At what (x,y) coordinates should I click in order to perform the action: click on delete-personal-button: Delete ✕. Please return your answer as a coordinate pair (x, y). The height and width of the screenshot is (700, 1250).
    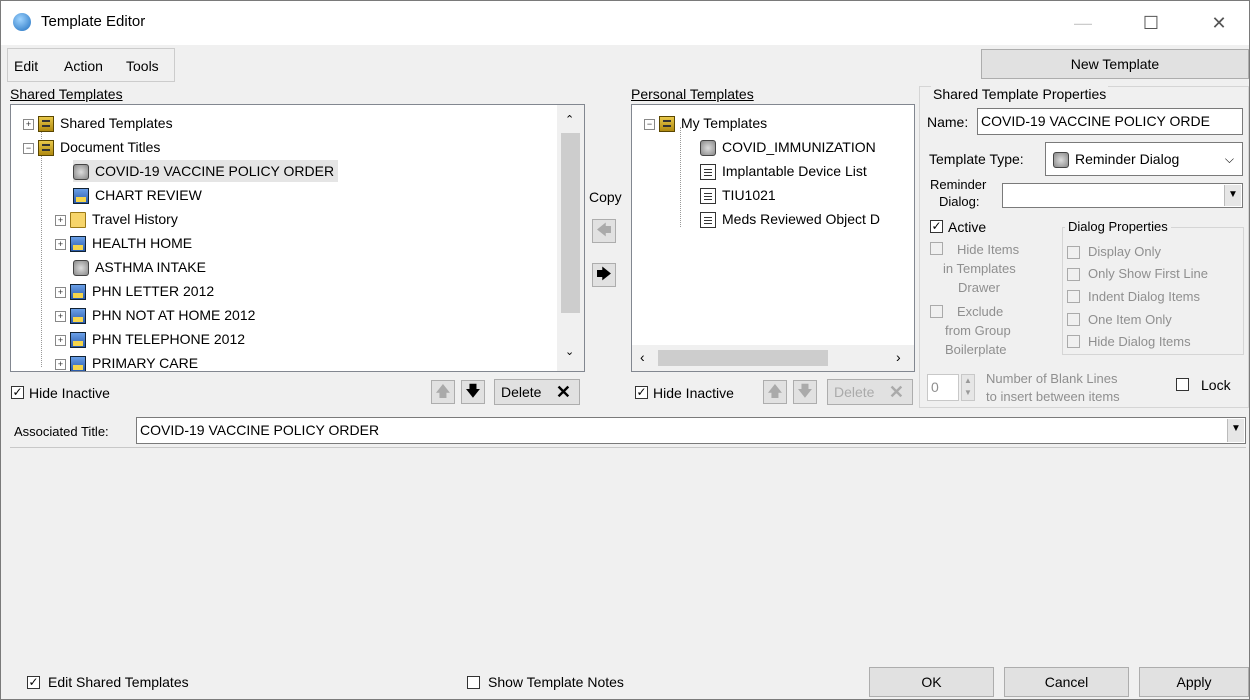
    Looking at the image, I should click on (870, 392).